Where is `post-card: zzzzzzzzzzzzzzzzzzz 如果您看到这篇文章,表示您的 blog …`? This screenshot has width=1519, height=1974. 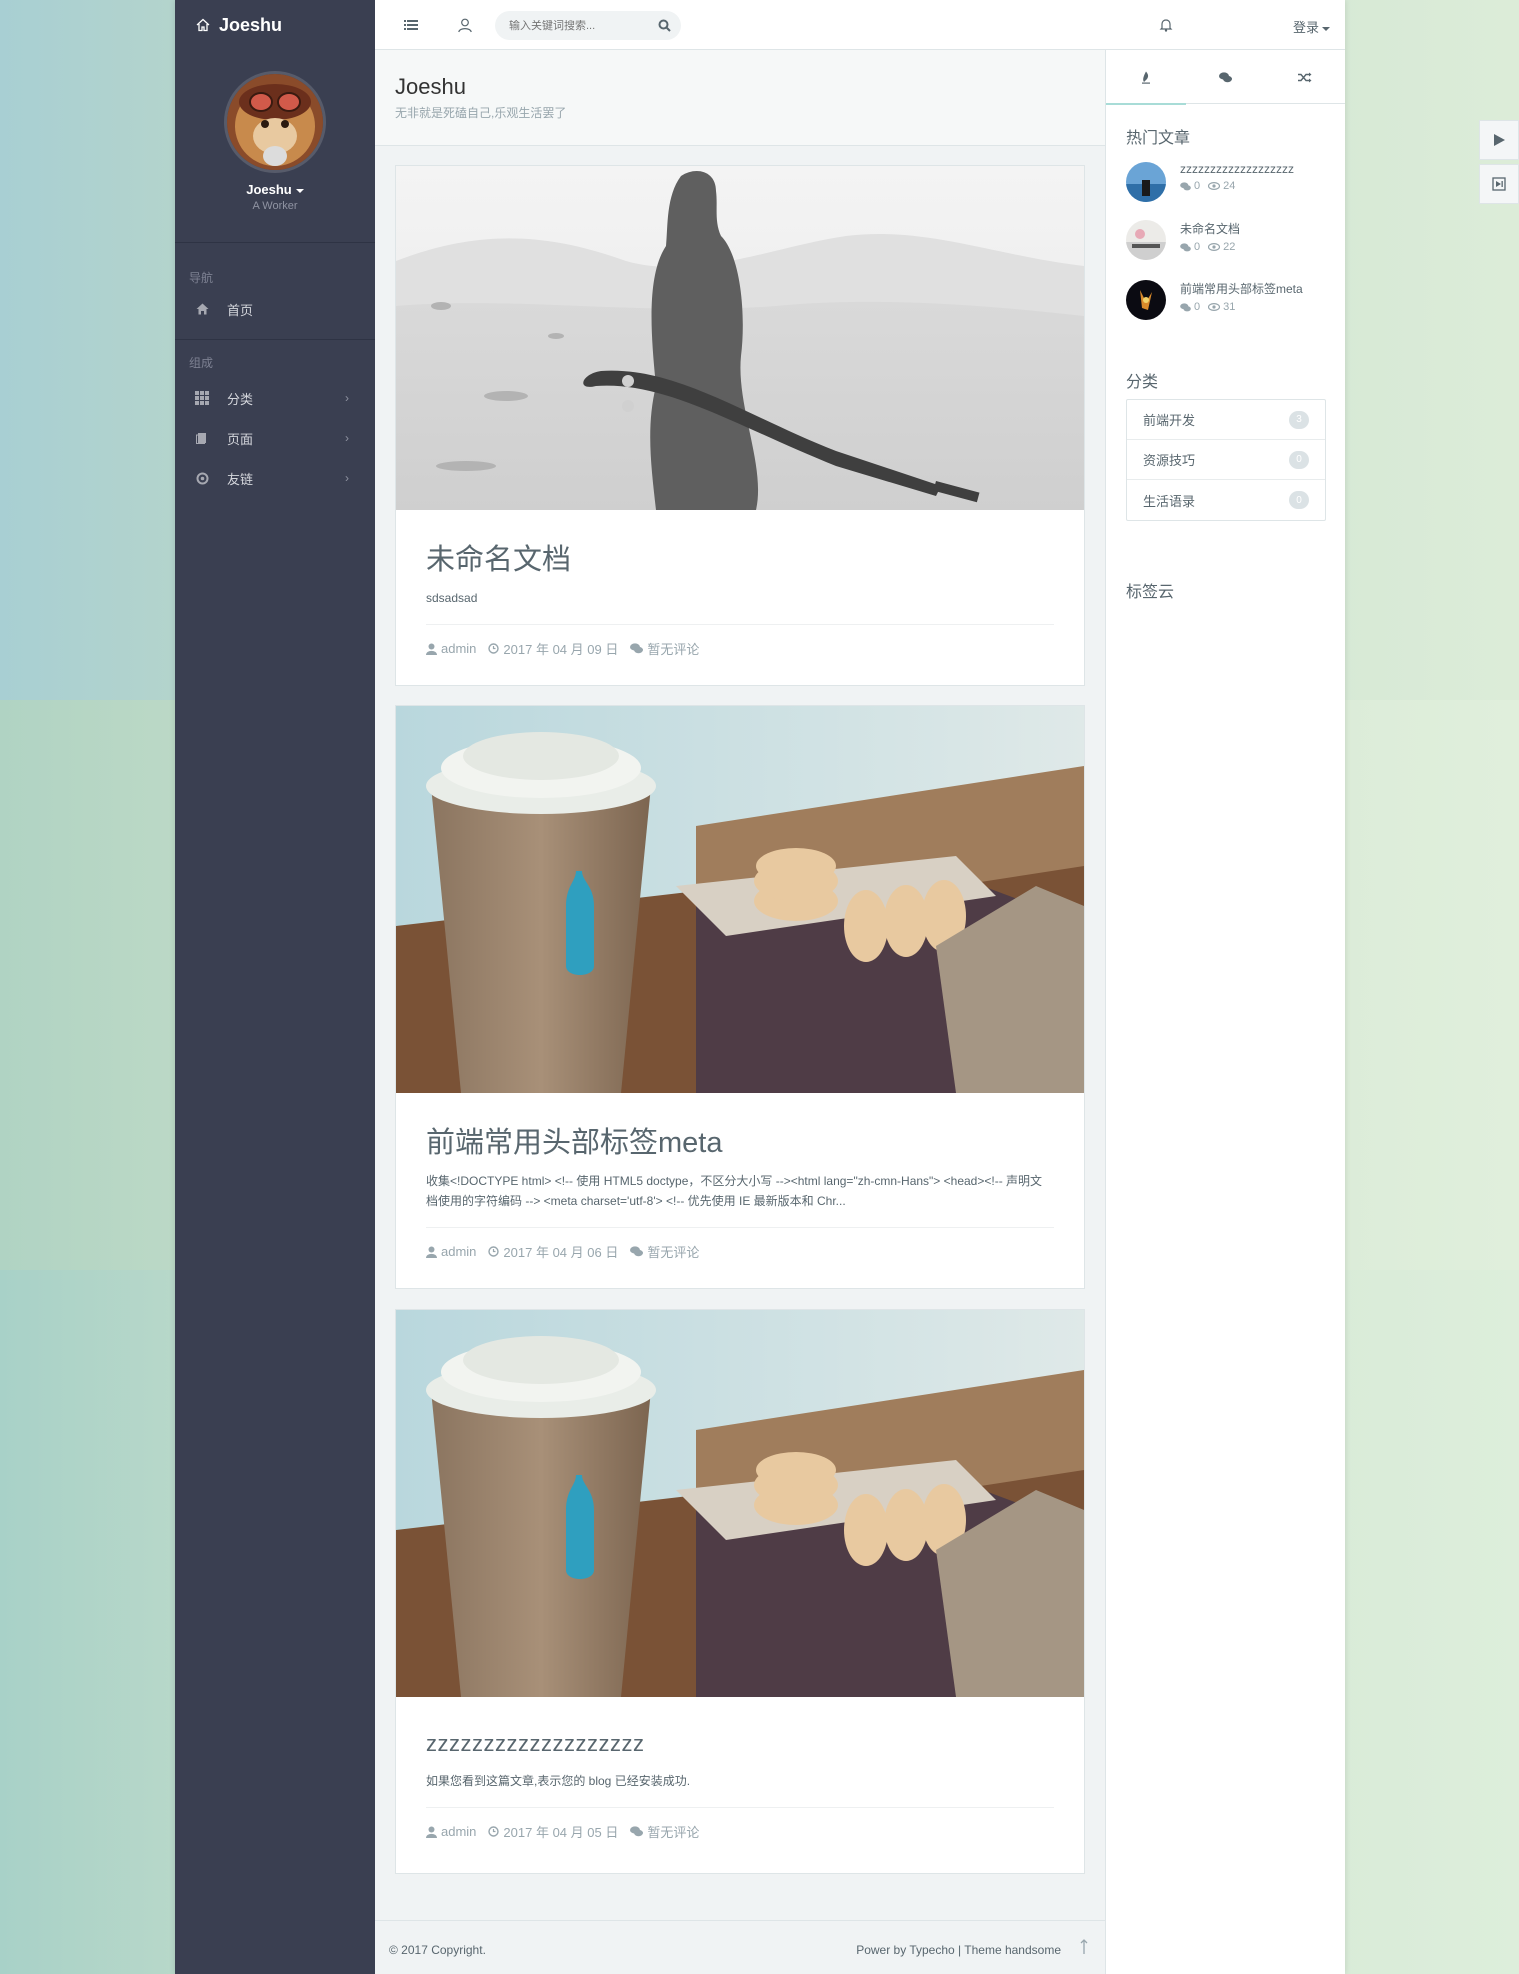
post-card: zzzzzzzzzzzzzzzzzzz 如果您看到这篇文章,表示您的 blog … is located at coordinates (740, 1591).